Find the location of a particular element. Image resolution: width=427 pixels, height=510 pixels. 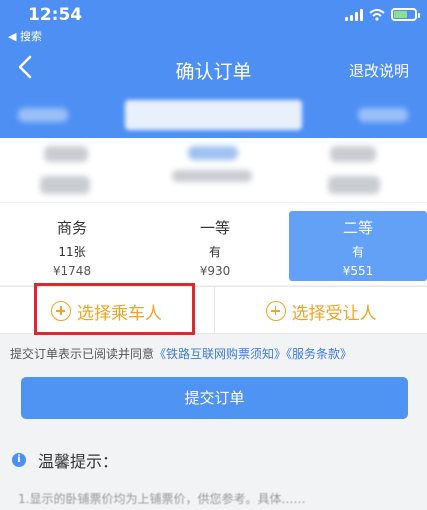

seat-name: 商务 is located at coordinates (71, 228).